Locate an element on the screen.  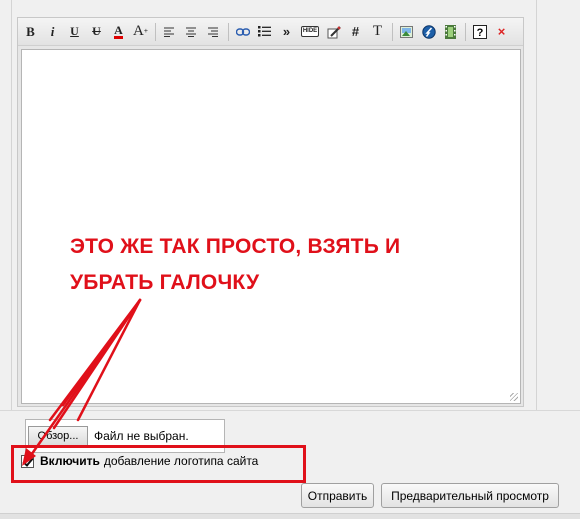
quote-icon: » is located at coordinates (286, 31).